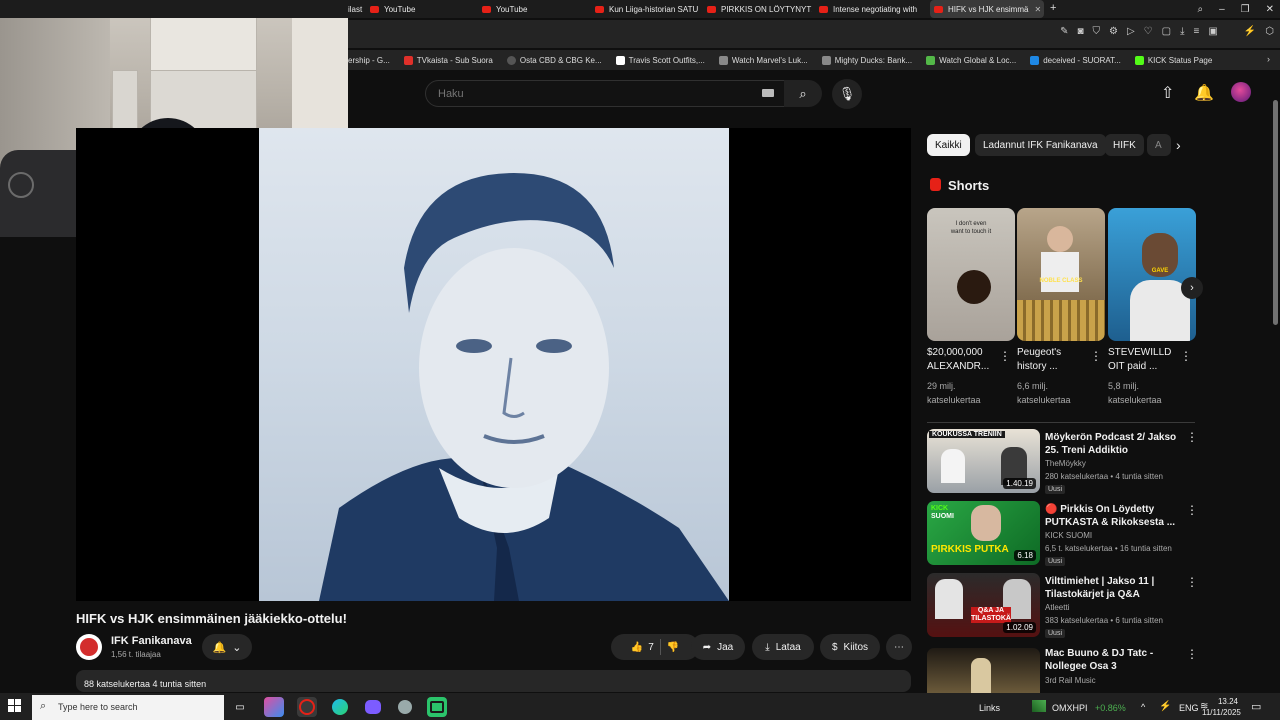  What do you see at coordinates (759, 9) in the screenshot?
I see `tab: PIRKKIS ON LÖYTYNYT! K` at bounding box center [759, 9].